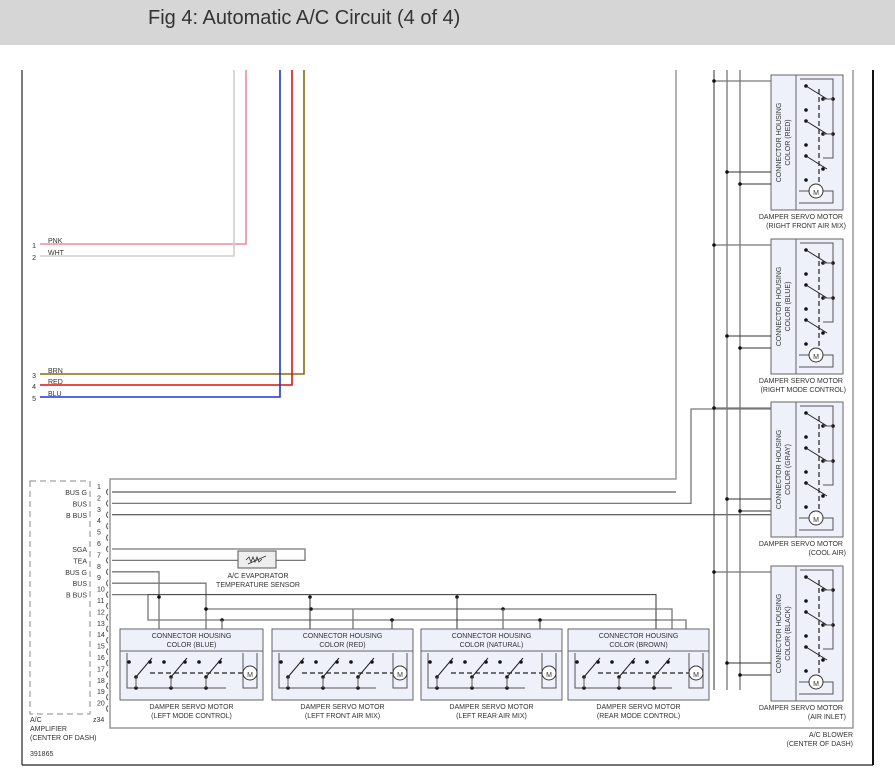  I want to click on amplifier-pin-number: 3, so click(99, 510).